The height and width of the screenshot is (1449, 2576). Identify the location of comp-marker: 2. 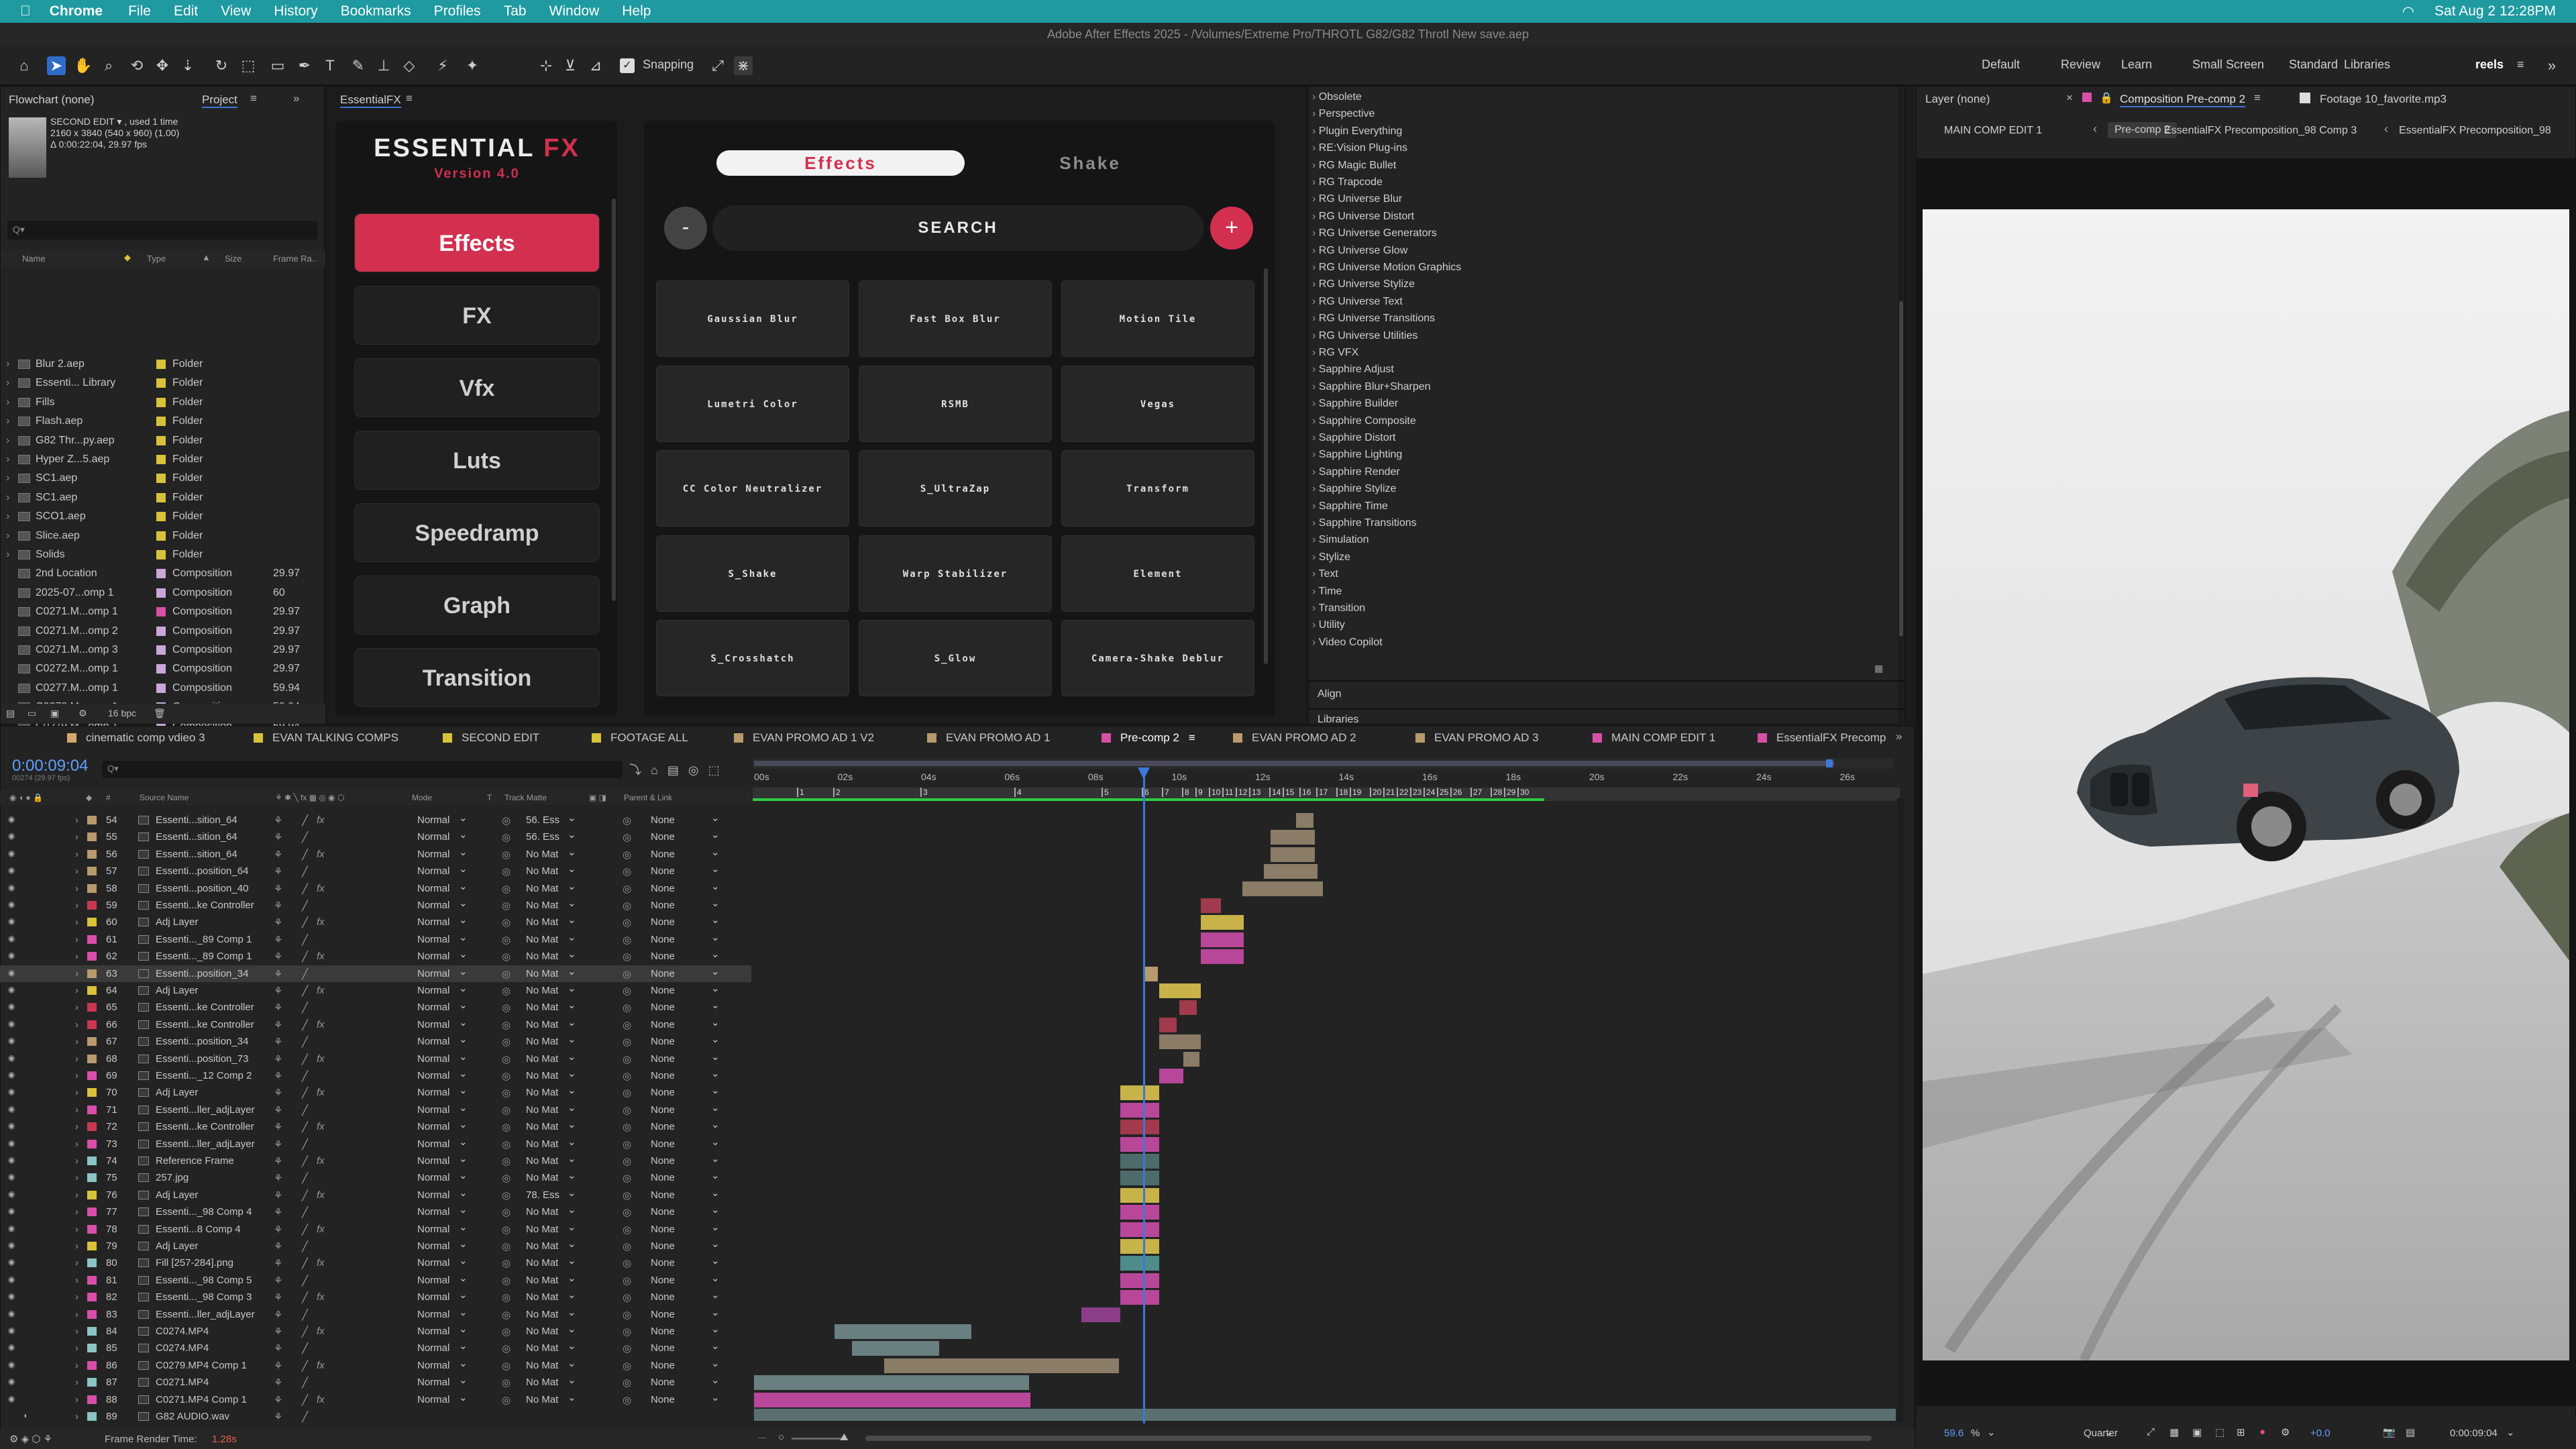
(837, 792).